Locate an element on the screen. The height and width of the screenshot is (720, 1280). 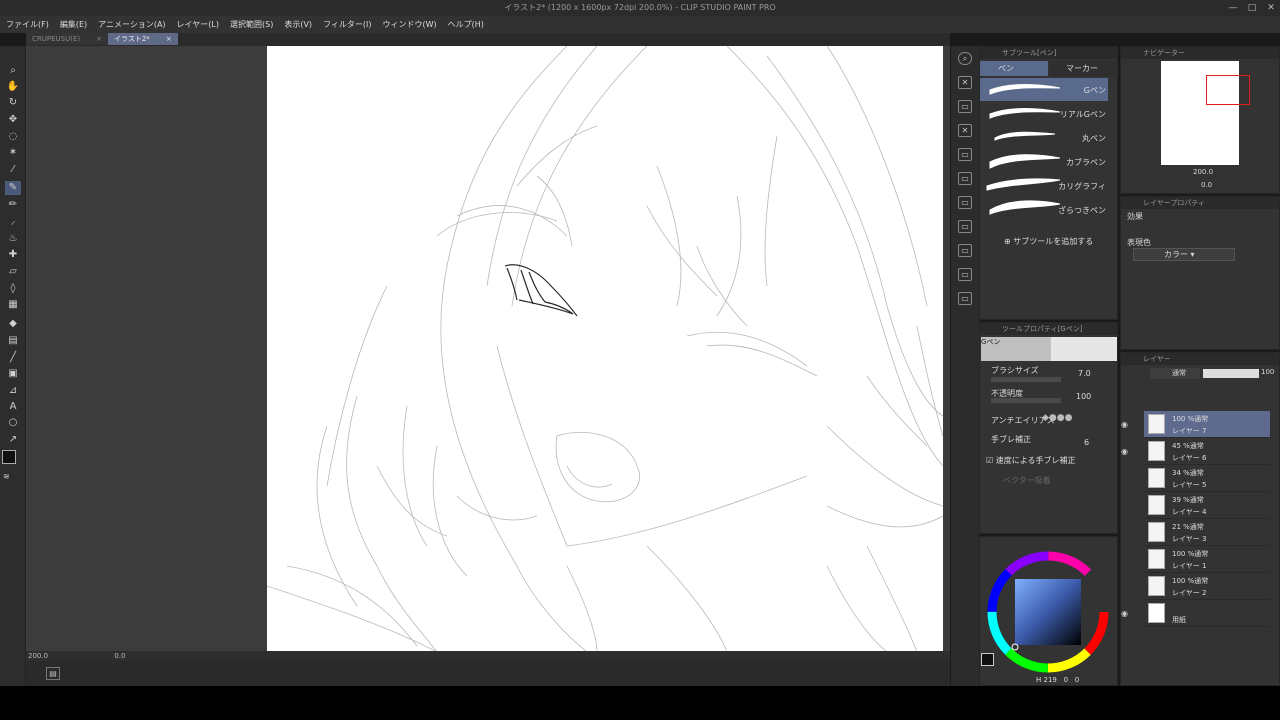
balloon-icon: ○ is located at coordinates (13, 423).